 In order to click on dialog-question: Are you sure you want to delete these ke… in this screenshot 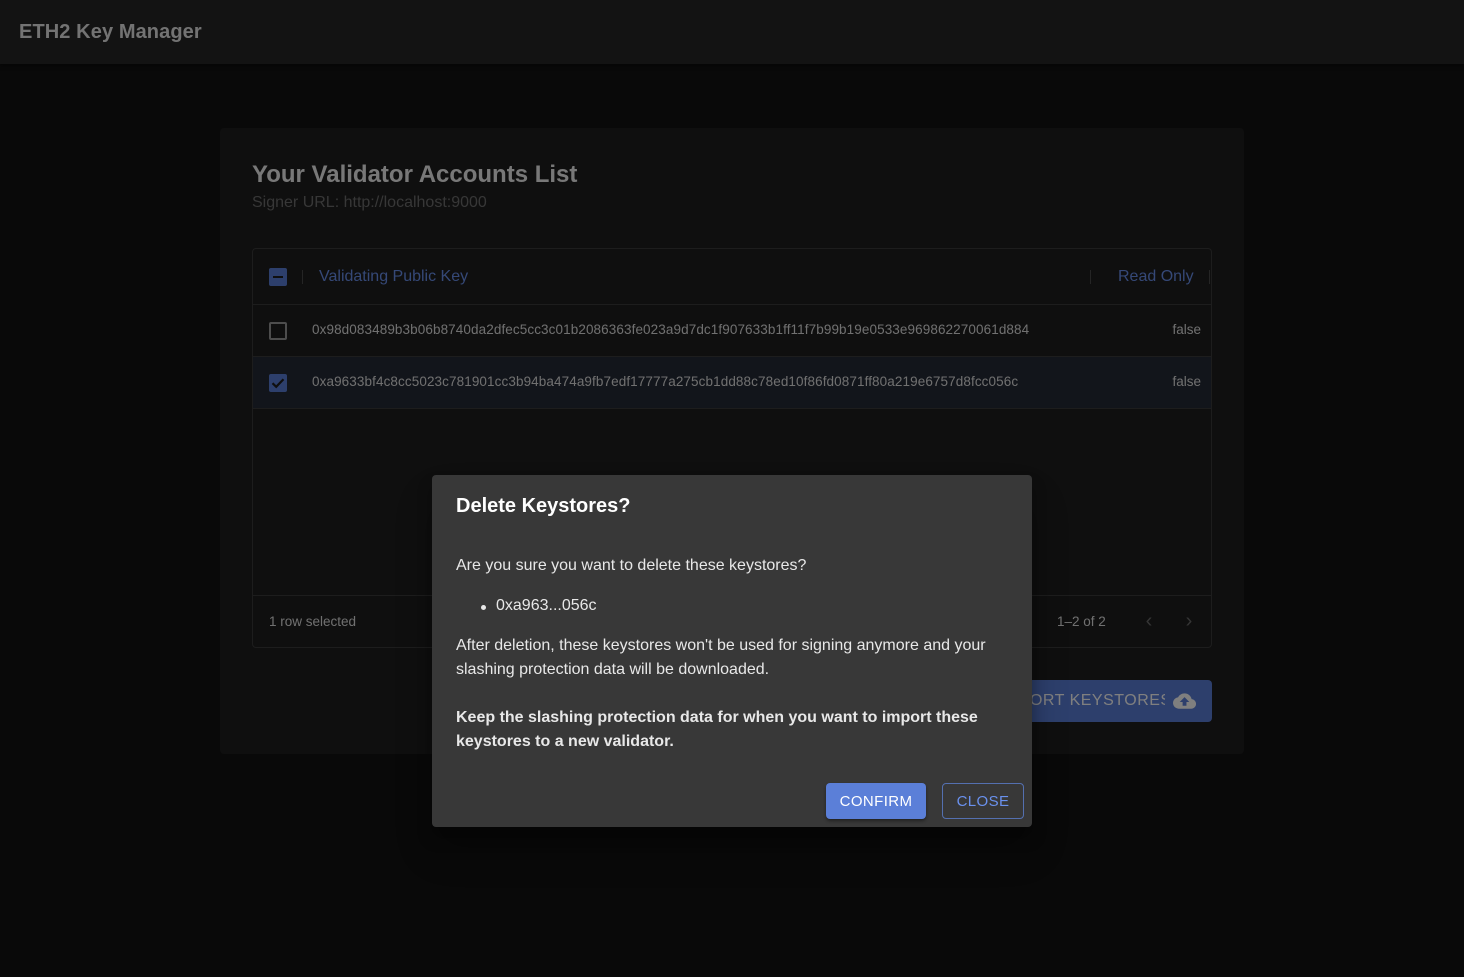, I will do `click(631, 565)`.